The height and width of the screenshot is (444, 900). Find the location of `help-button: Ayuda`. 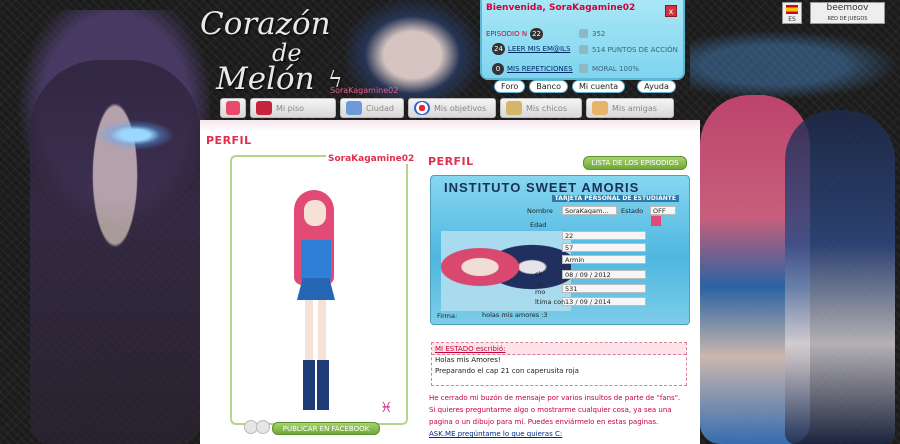

help-button: Ayuda is located at coordinates (656, 86).